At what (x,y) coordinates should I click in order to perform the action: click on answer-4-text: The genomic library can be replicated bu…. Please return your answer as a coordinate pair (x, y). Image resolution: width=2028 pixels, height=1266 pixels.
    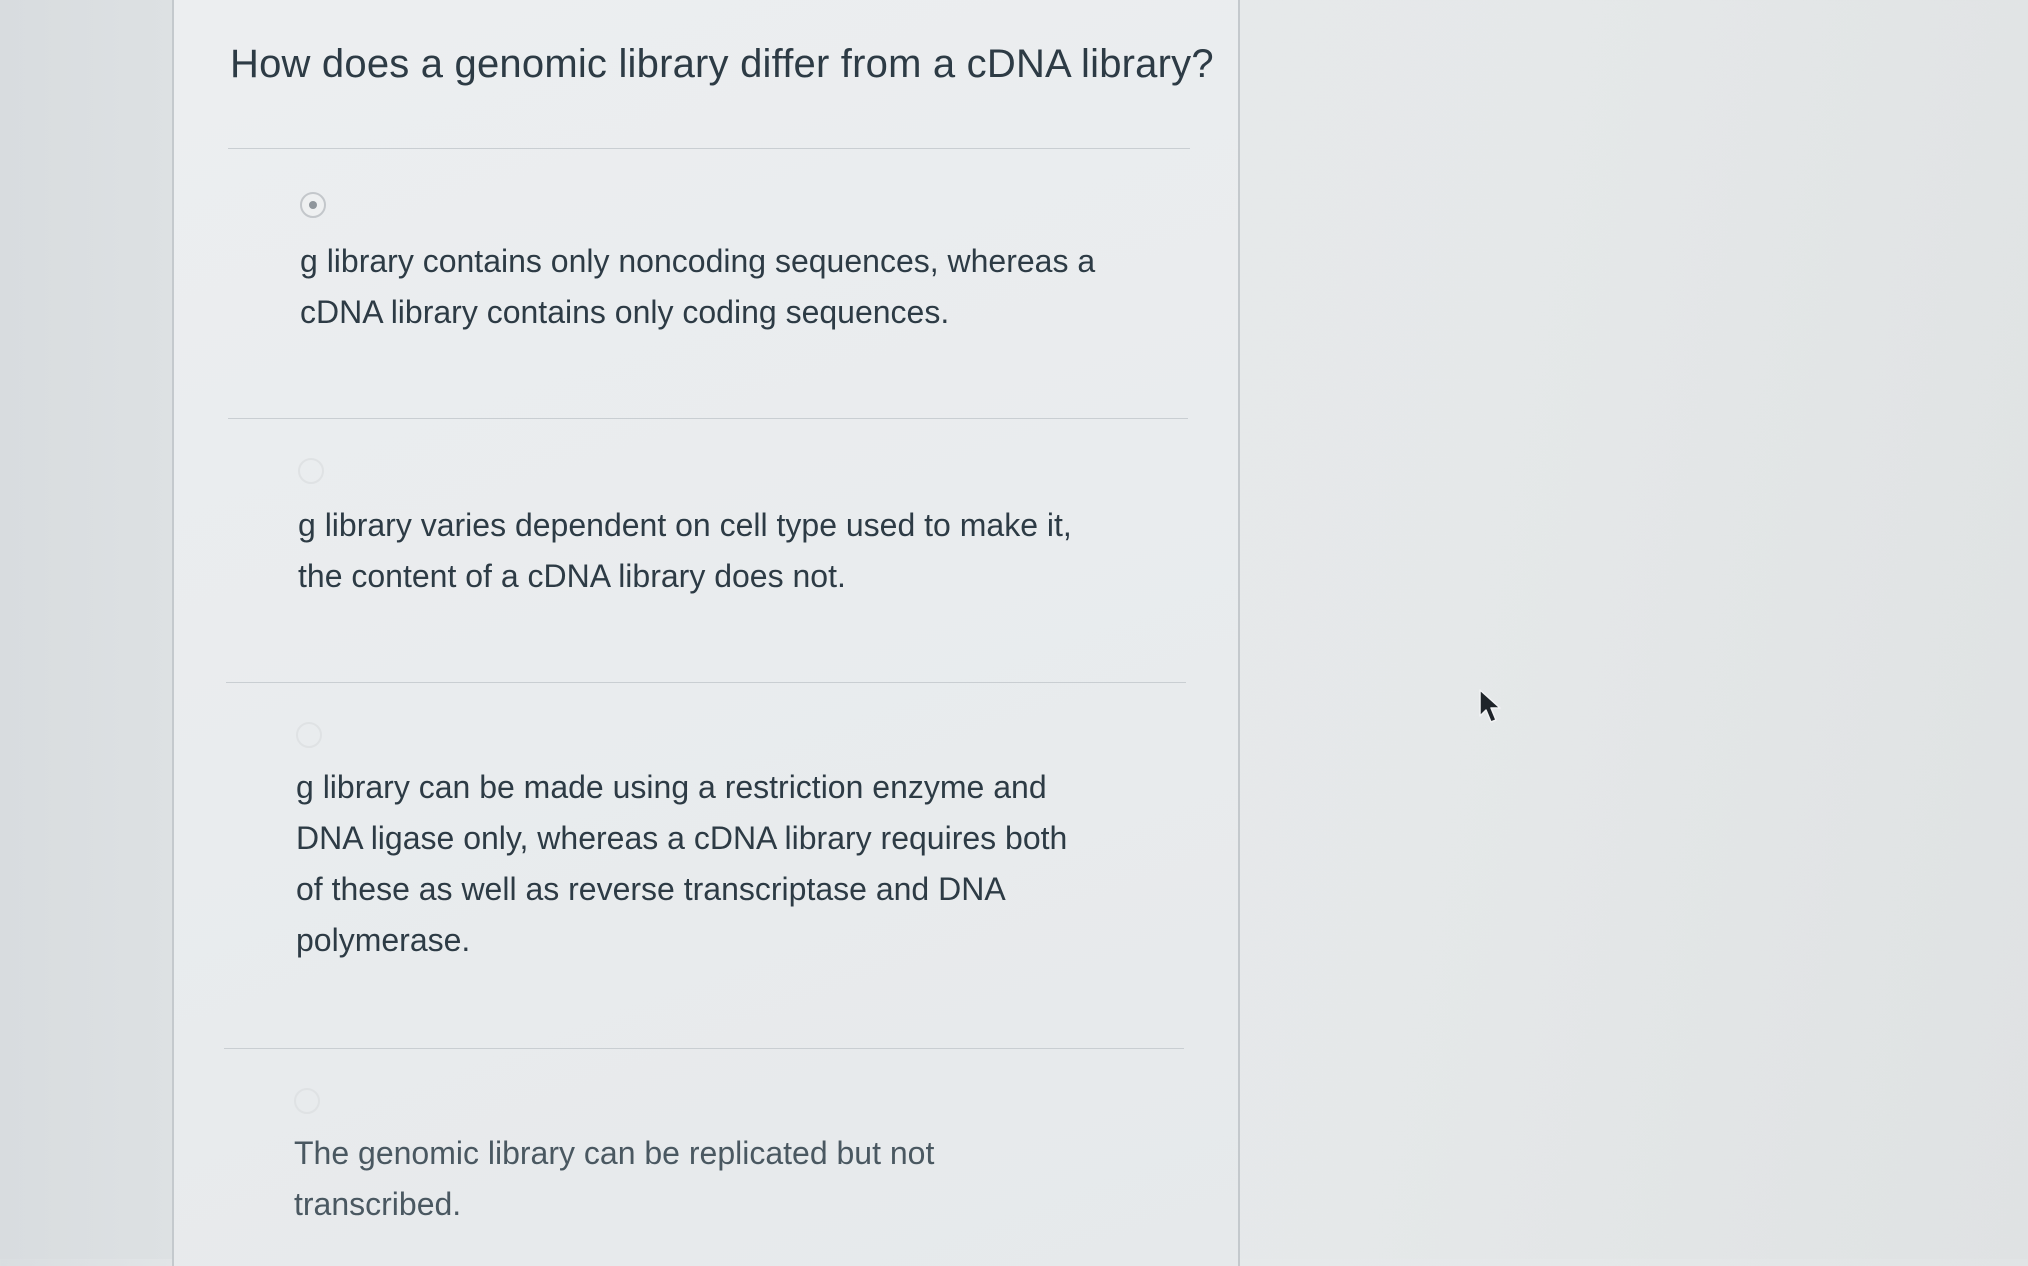
    Looking at the image, I should click on (614, 1179).